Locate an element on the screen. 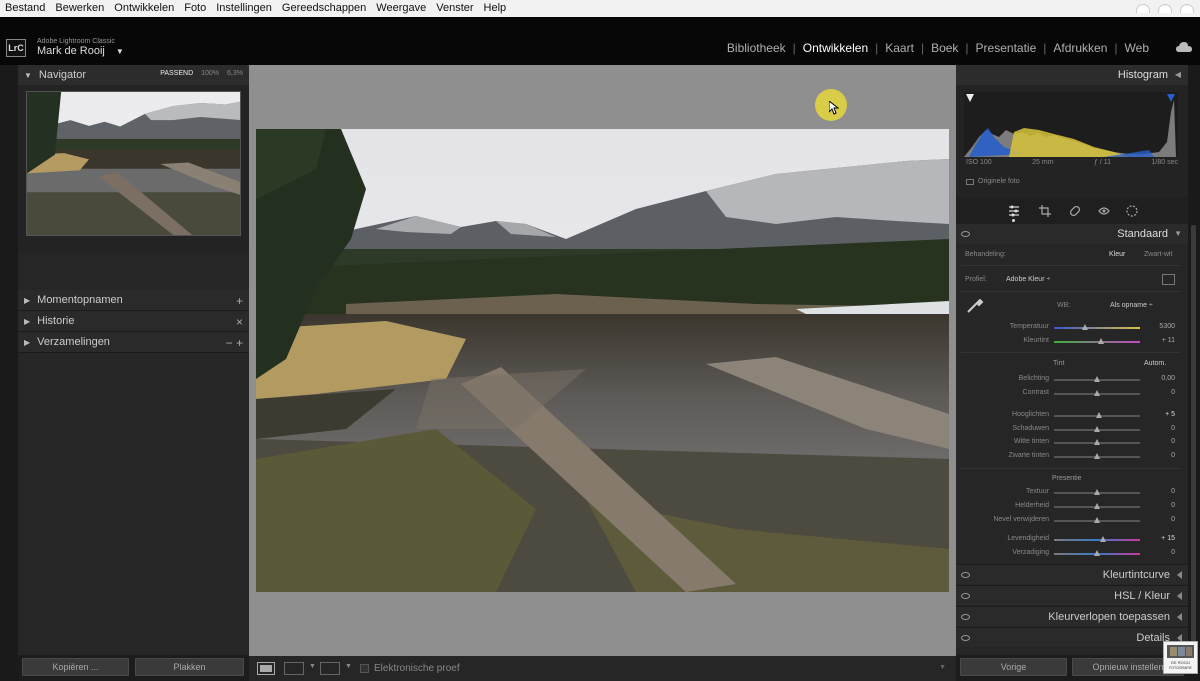  temp-slider-track is located at coordinates (1097, 328).